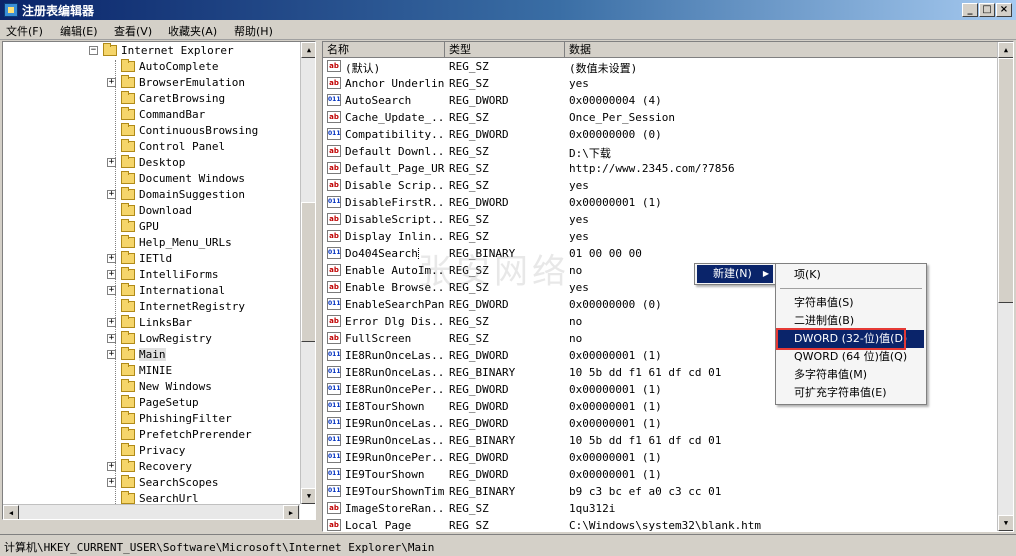 This screenshot has height=556, width=1016. I want to click on tree-scroll-thumb, so click(308, 272).